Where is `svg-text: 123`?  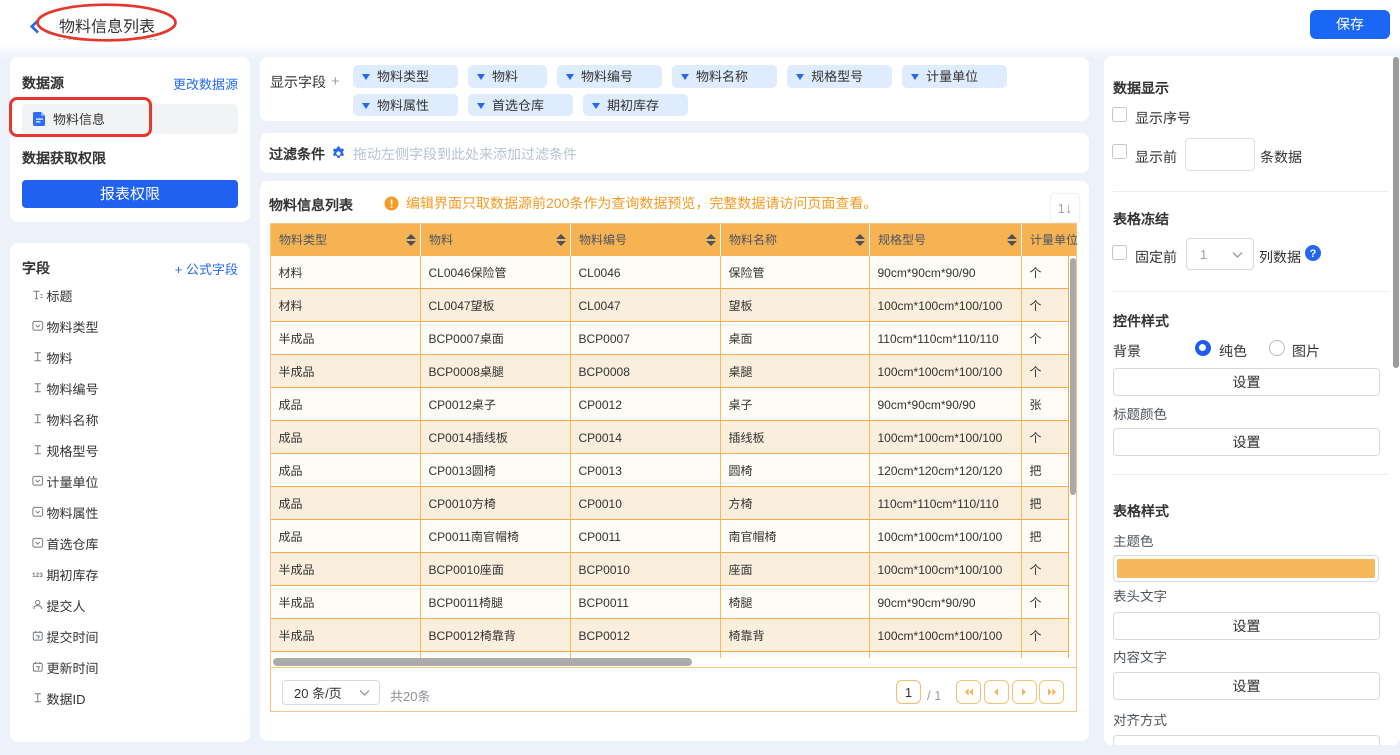
svg-text: 123 is located at coordinates (37, 575).